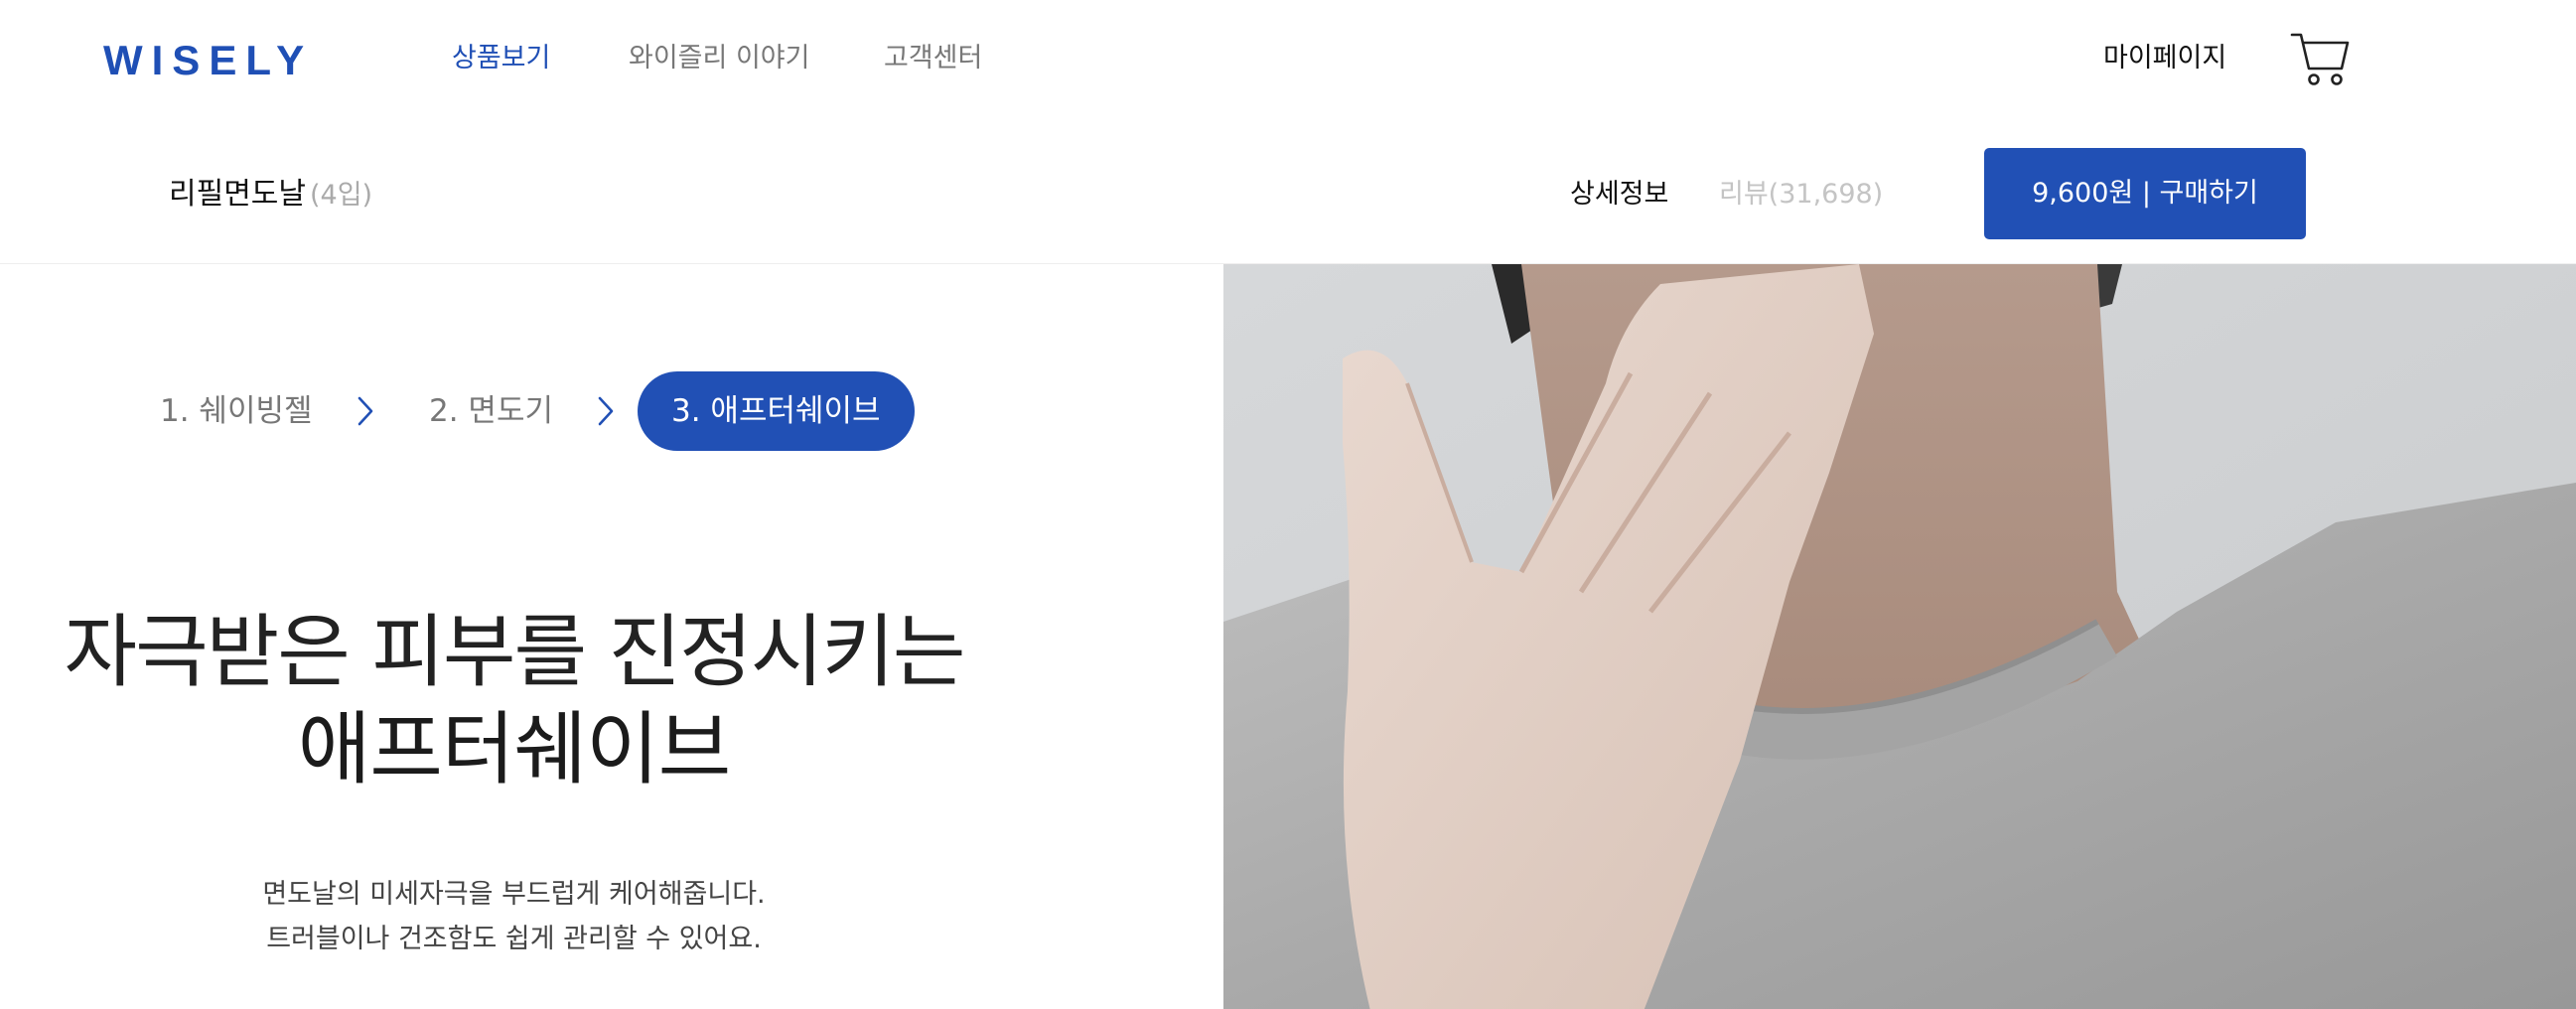 The width and height of the screenshot is (2576, 1009). What do you see at coordinates (342, 195) in the screenshot?
I see `product-quantity: (4입)` at bounding box center [342, 195].